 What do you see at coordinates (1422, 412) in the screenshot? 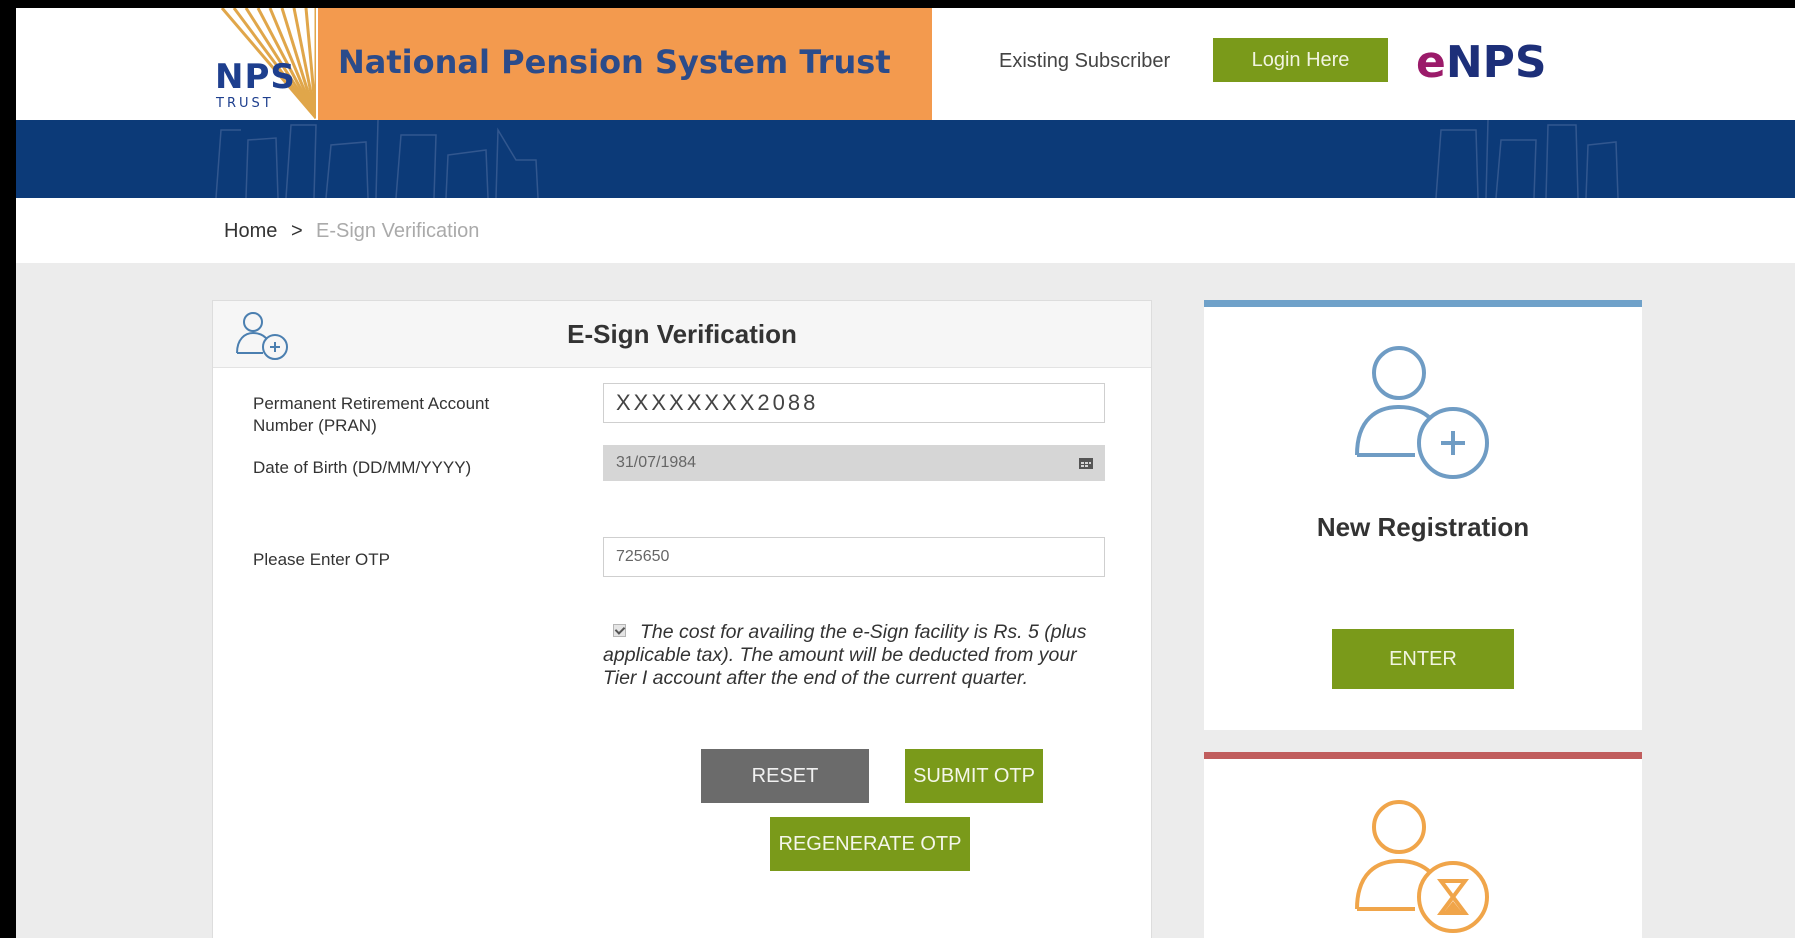
I see `user-add-icon` at bounding box center [1422, 412].